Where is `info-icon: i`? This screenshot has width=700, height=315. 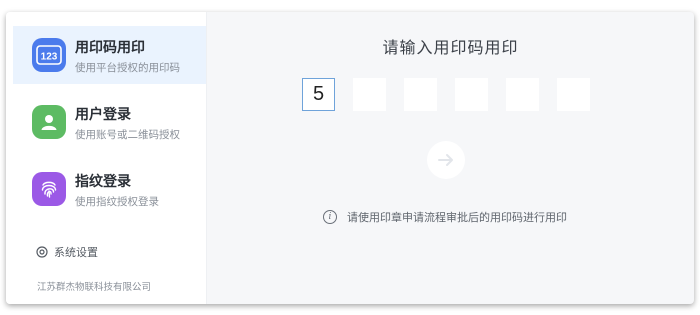
info-icon: i is located at coordinates (330, 217).